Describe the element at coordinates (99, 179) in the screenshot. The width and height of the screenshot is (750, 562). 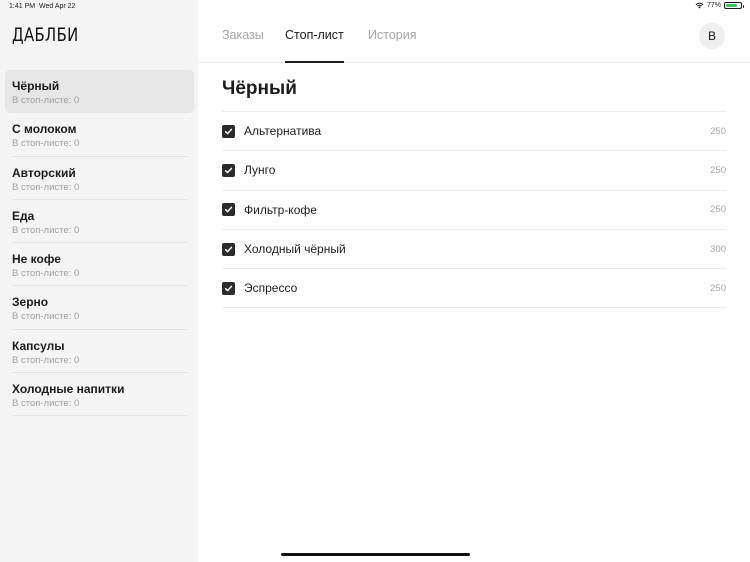
I see `category-item-signature: Авторский В стоп-листе: 0` at that location.